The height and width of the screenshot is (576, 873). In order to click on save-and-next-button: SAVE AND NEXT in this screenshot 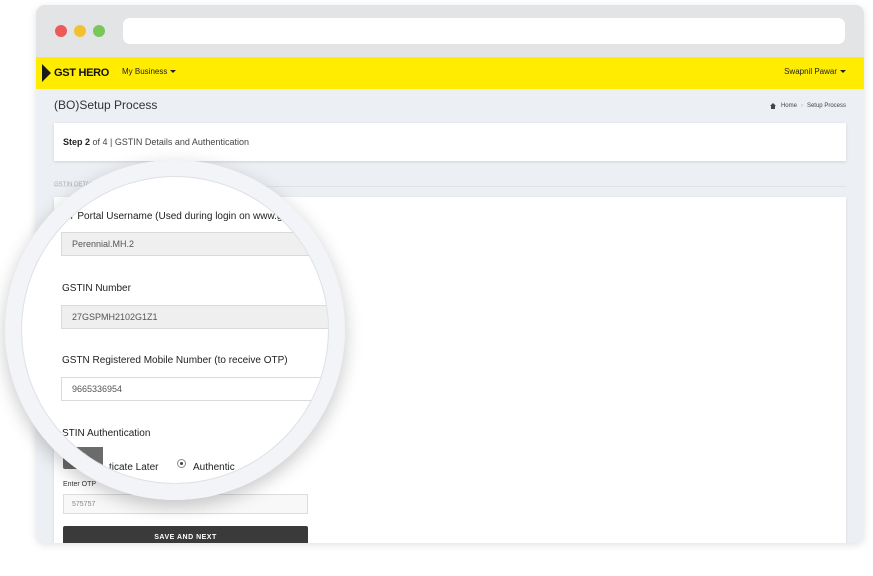, I will do `click(185, 534)`.